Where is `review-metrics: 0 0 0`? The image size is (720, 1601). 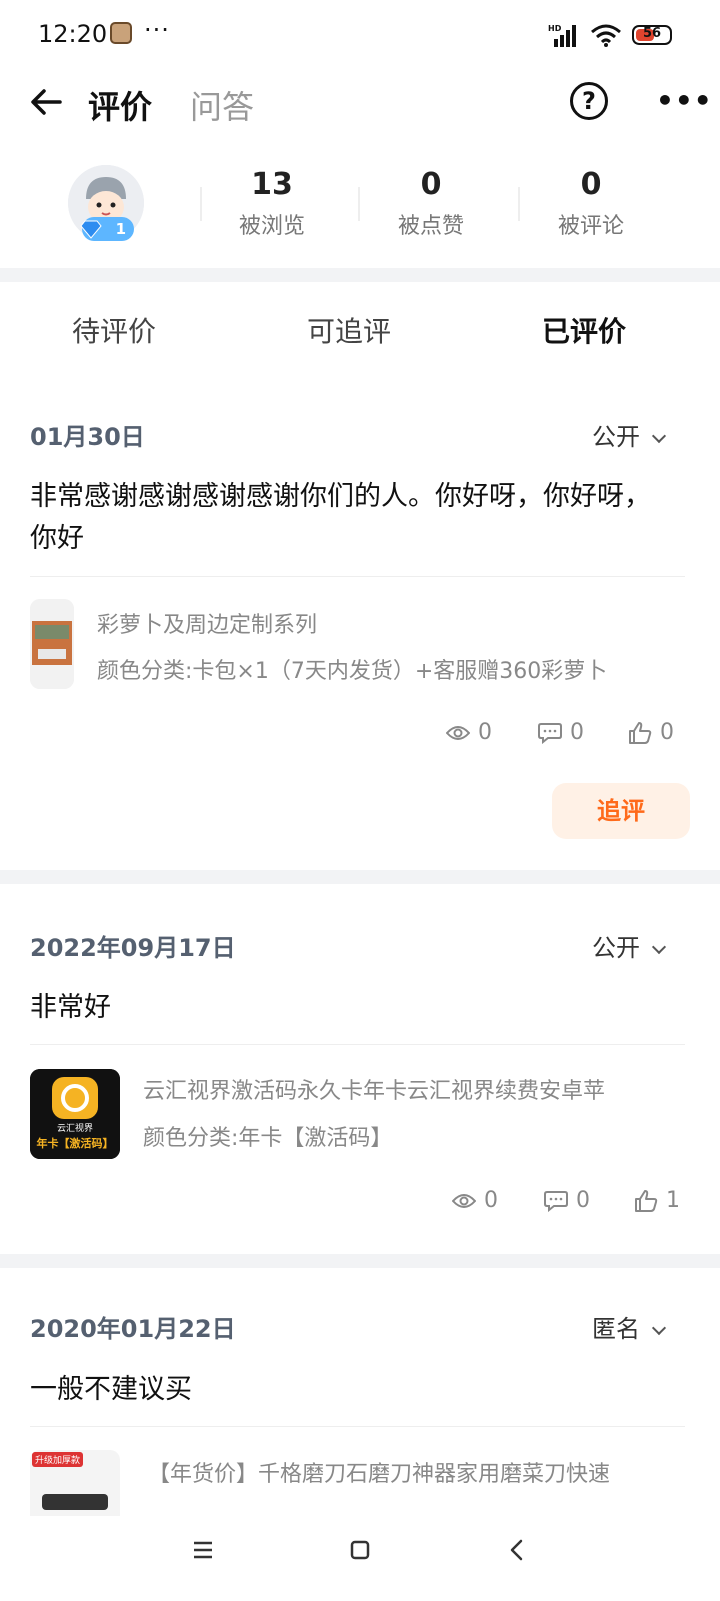 review-metrics: 0 0 0 is located at coordinates (360, 740).